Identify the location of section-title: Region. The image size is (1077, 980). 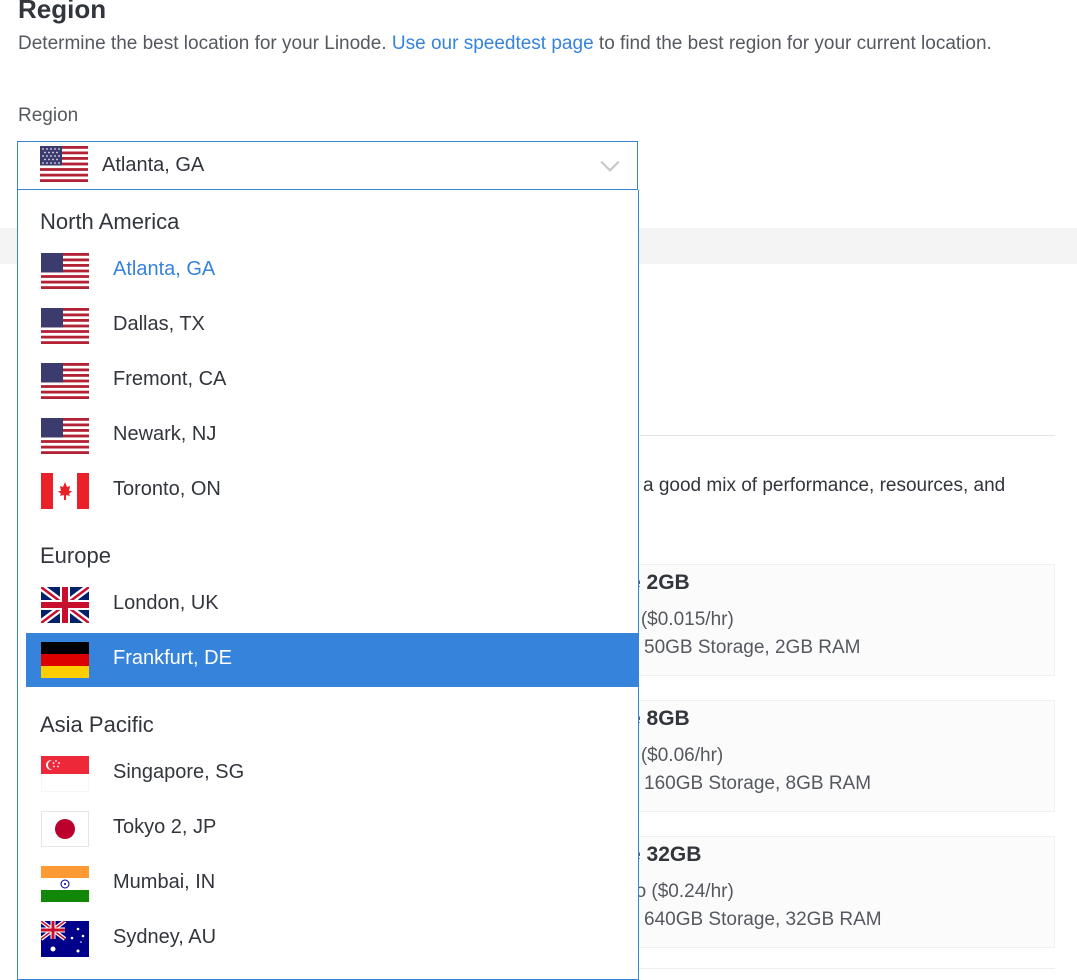
(62, 12).